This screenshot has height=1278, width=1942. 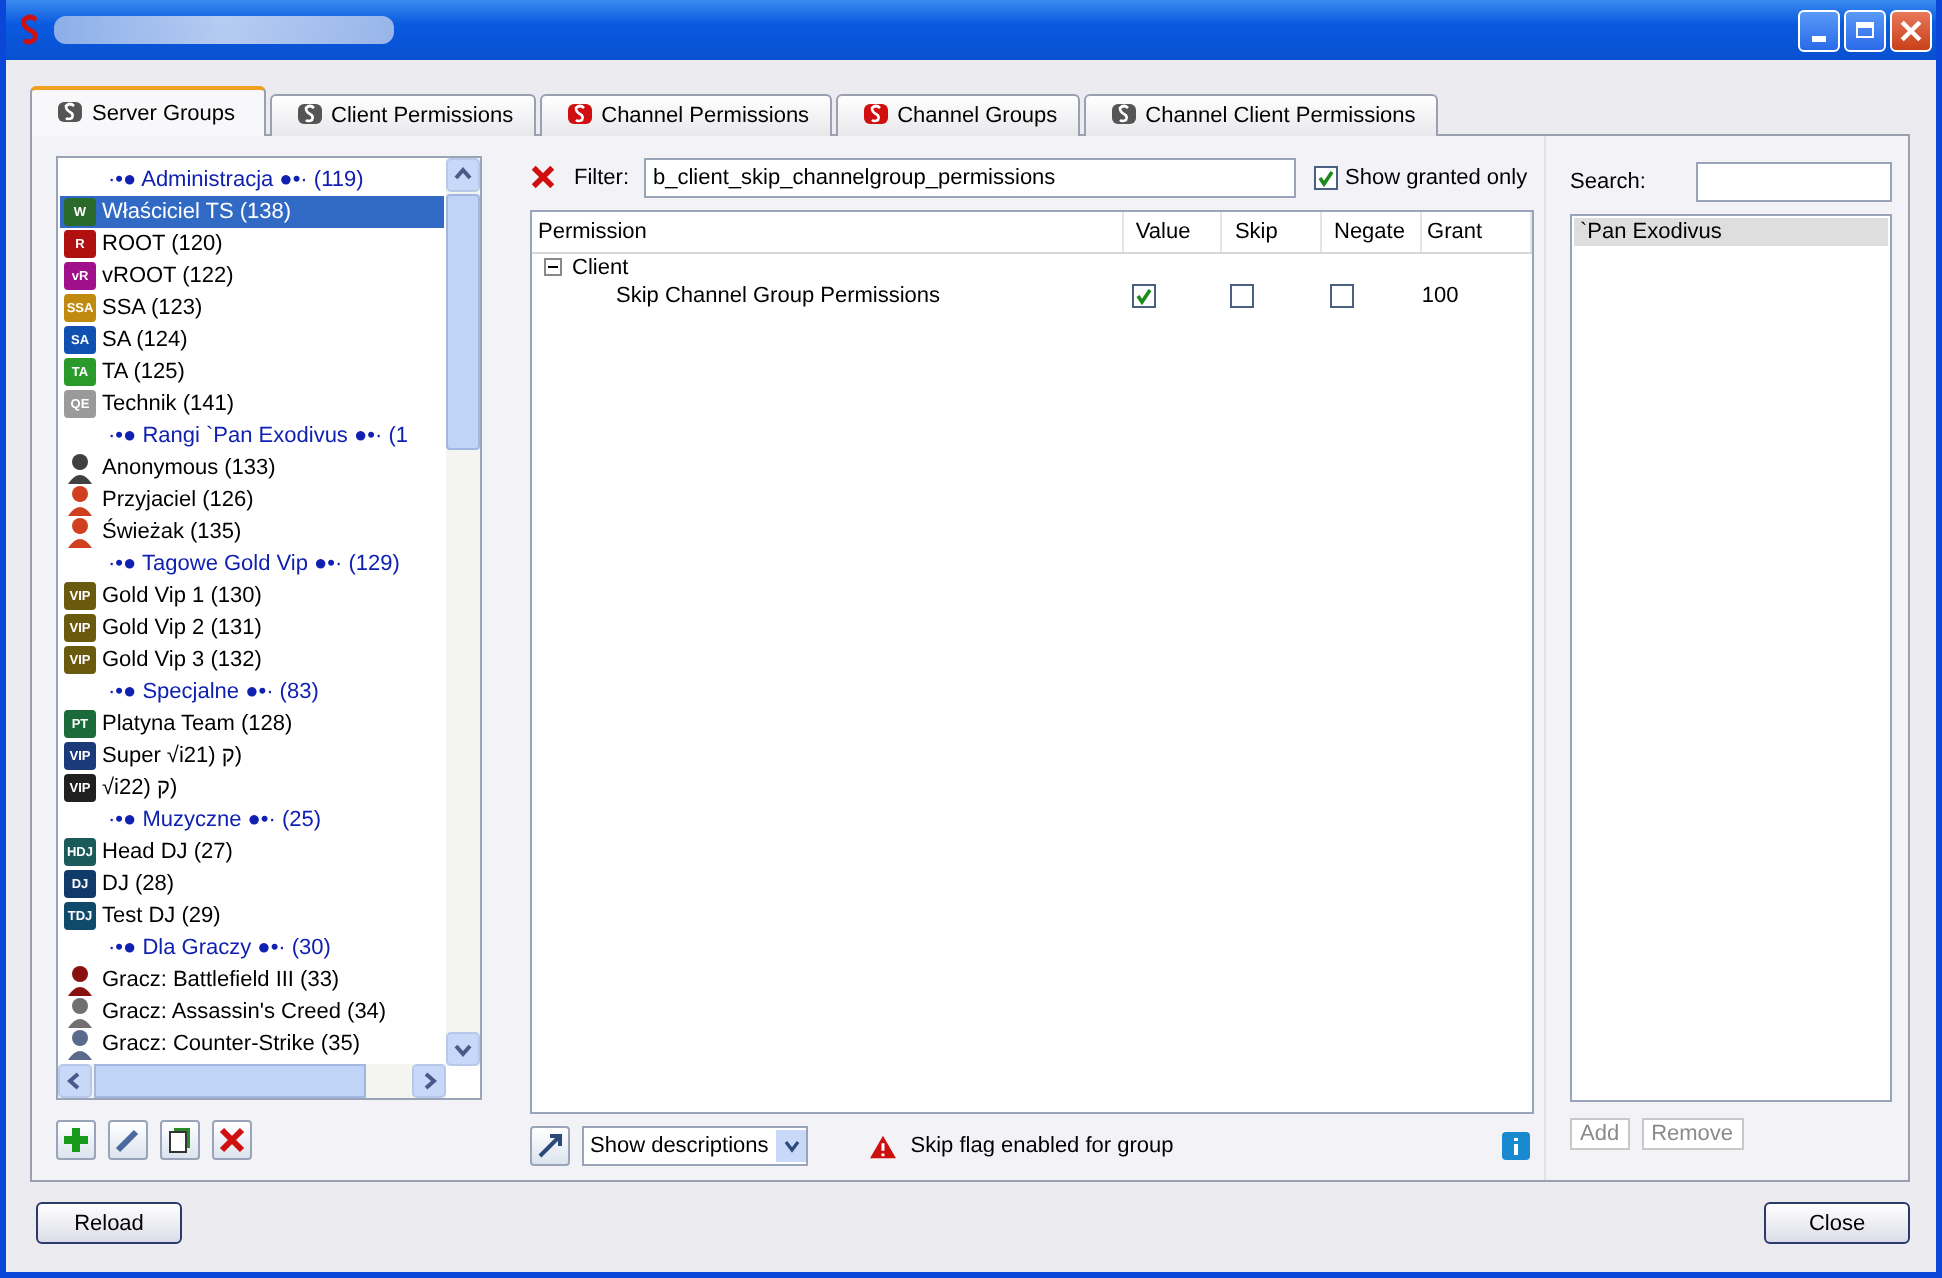 What do you see at coordinates (1731, 232) in the screenshot?
I see `member-item: `Pan Exodivus` at bounding box center [1731, 232].